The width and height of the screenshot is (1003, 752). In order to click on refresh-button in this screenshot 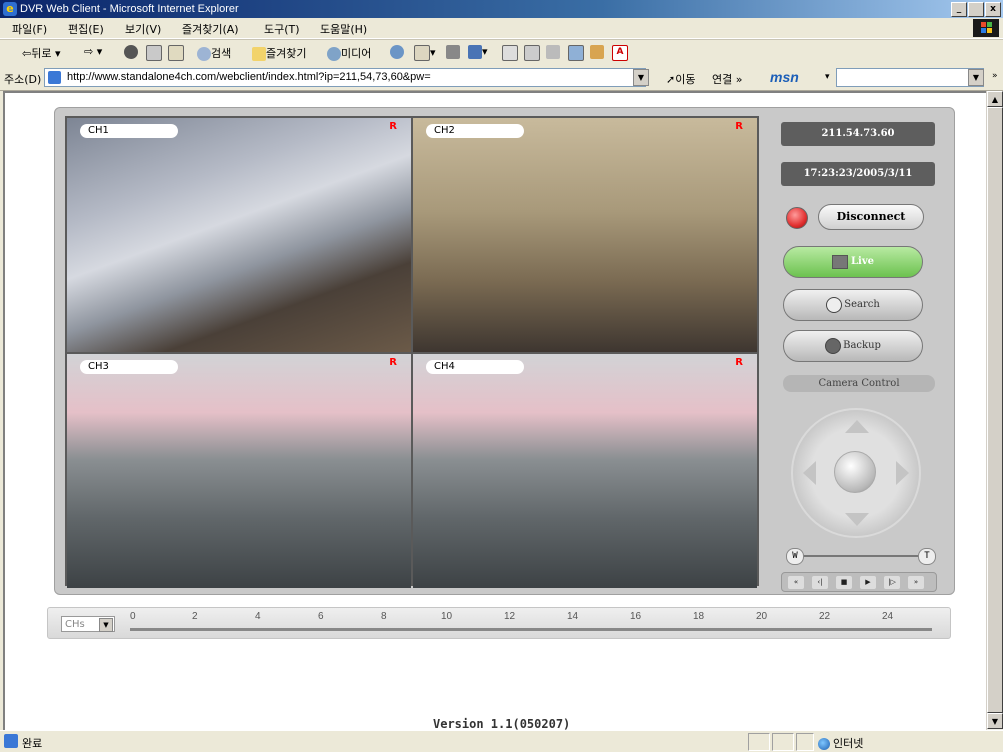, I will do `click(154, 53)`.